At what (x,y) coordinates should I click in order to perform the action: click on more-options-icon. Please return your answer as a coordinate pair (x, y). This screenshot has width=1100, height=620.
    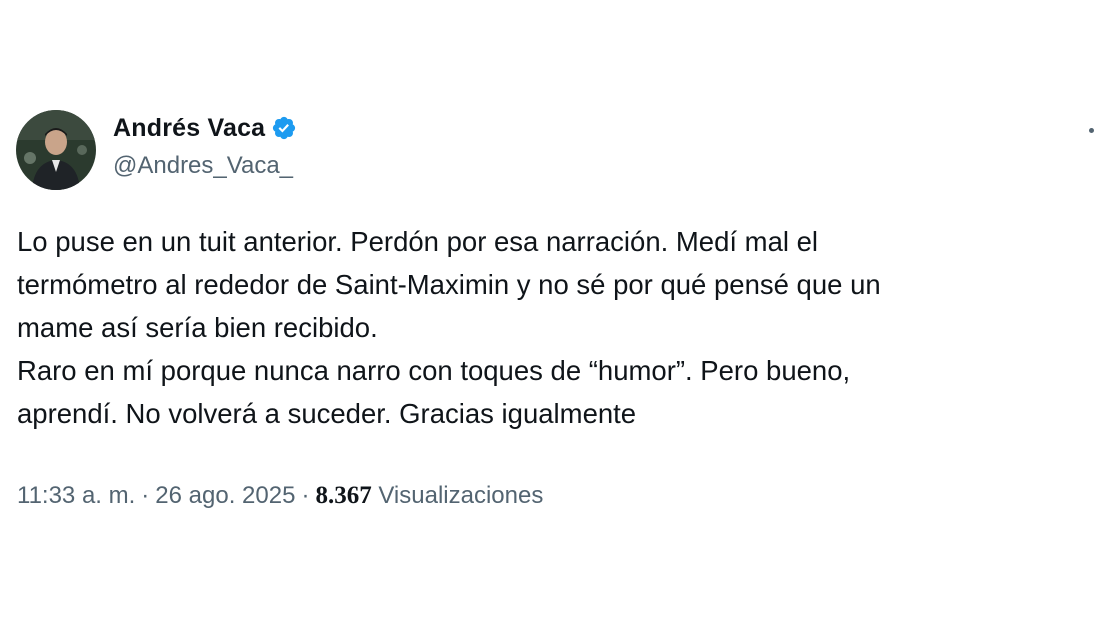
    Looking at the image, I should click on (1092, 130).